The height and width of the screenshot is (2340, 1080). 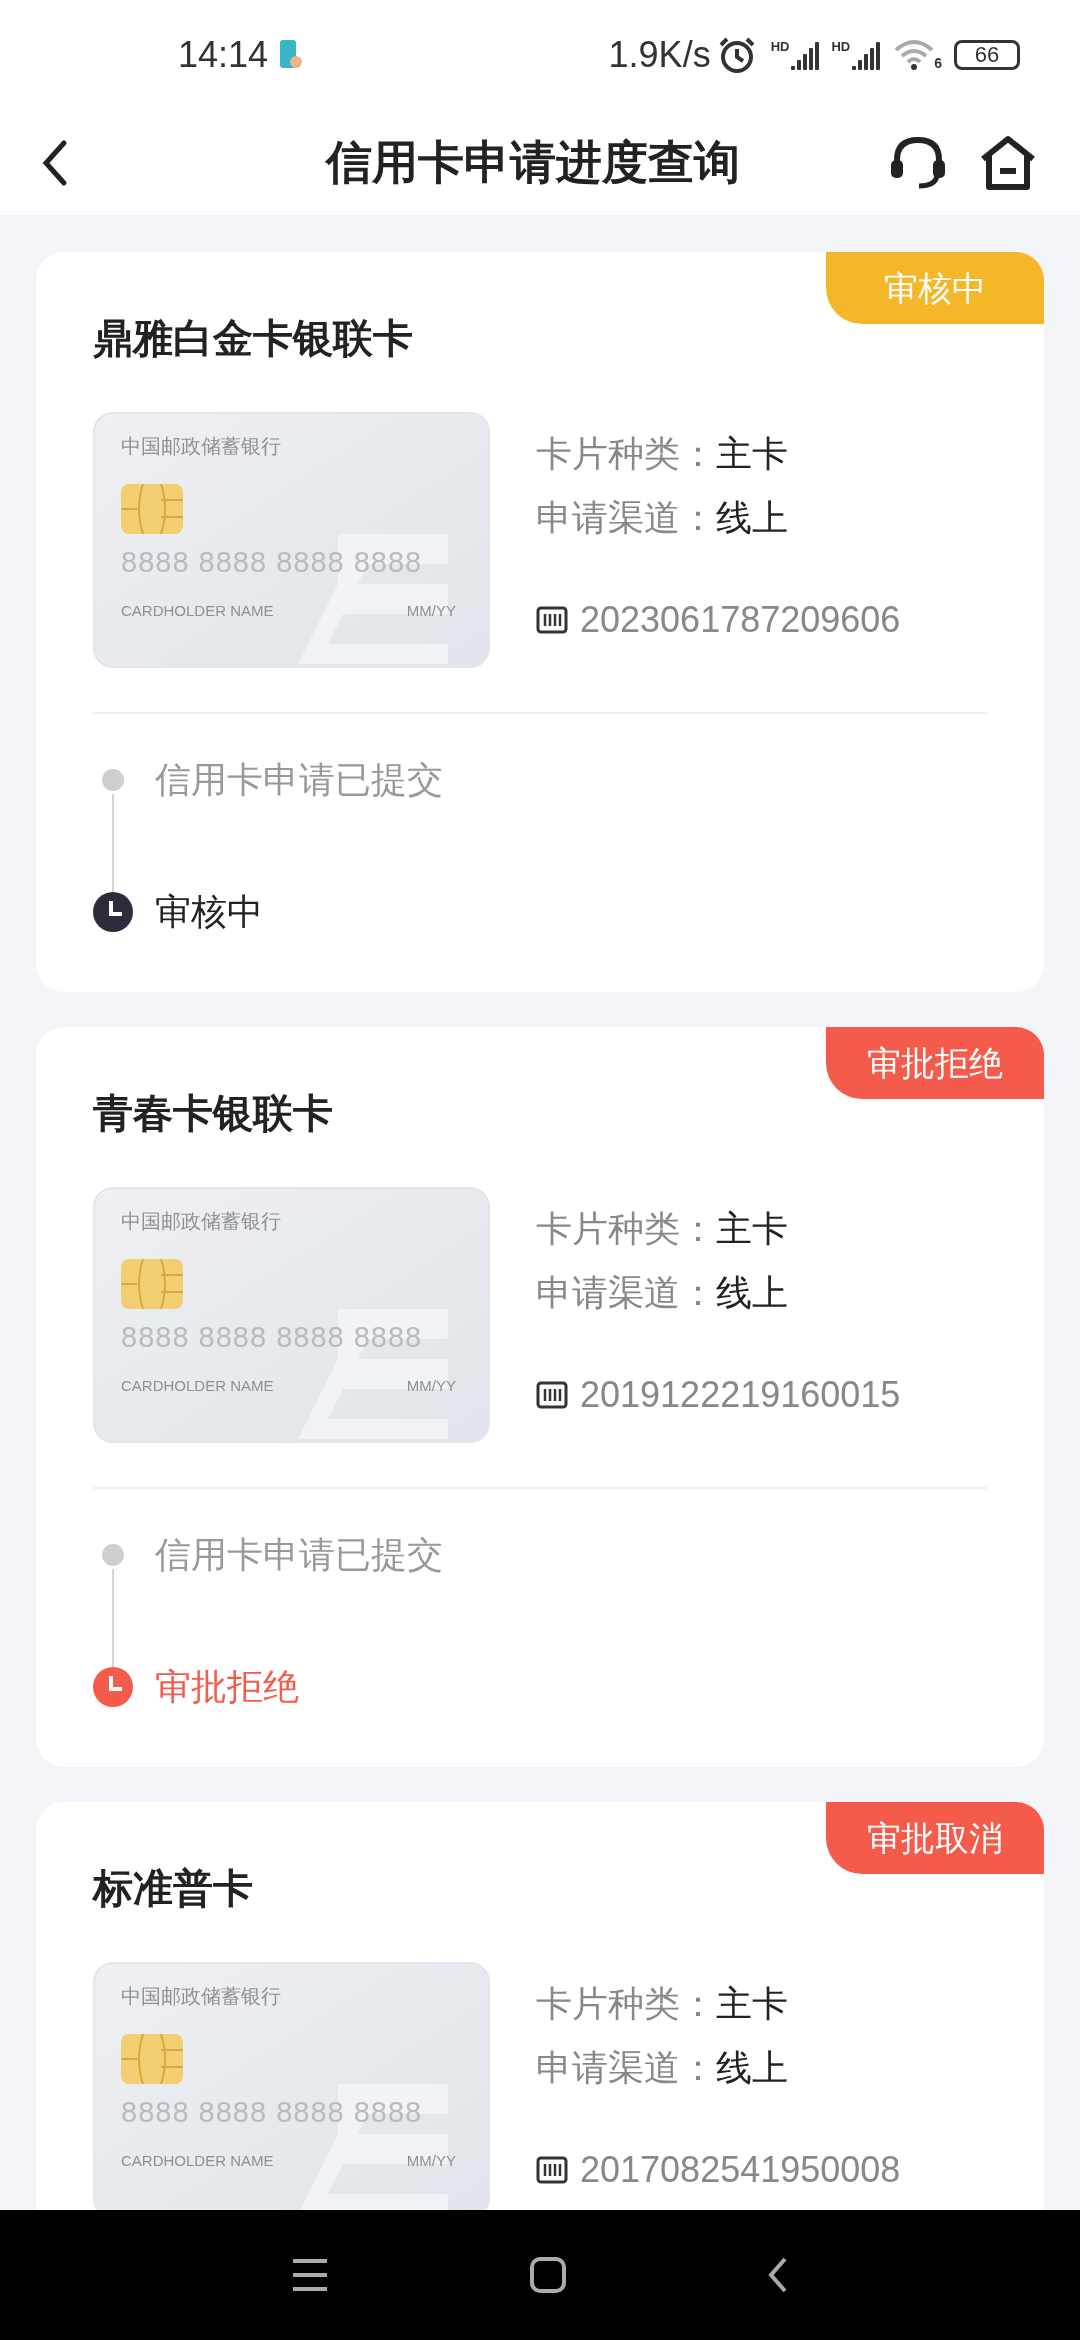 I want to click on home-nav-button, so click(x=548, y=2275).